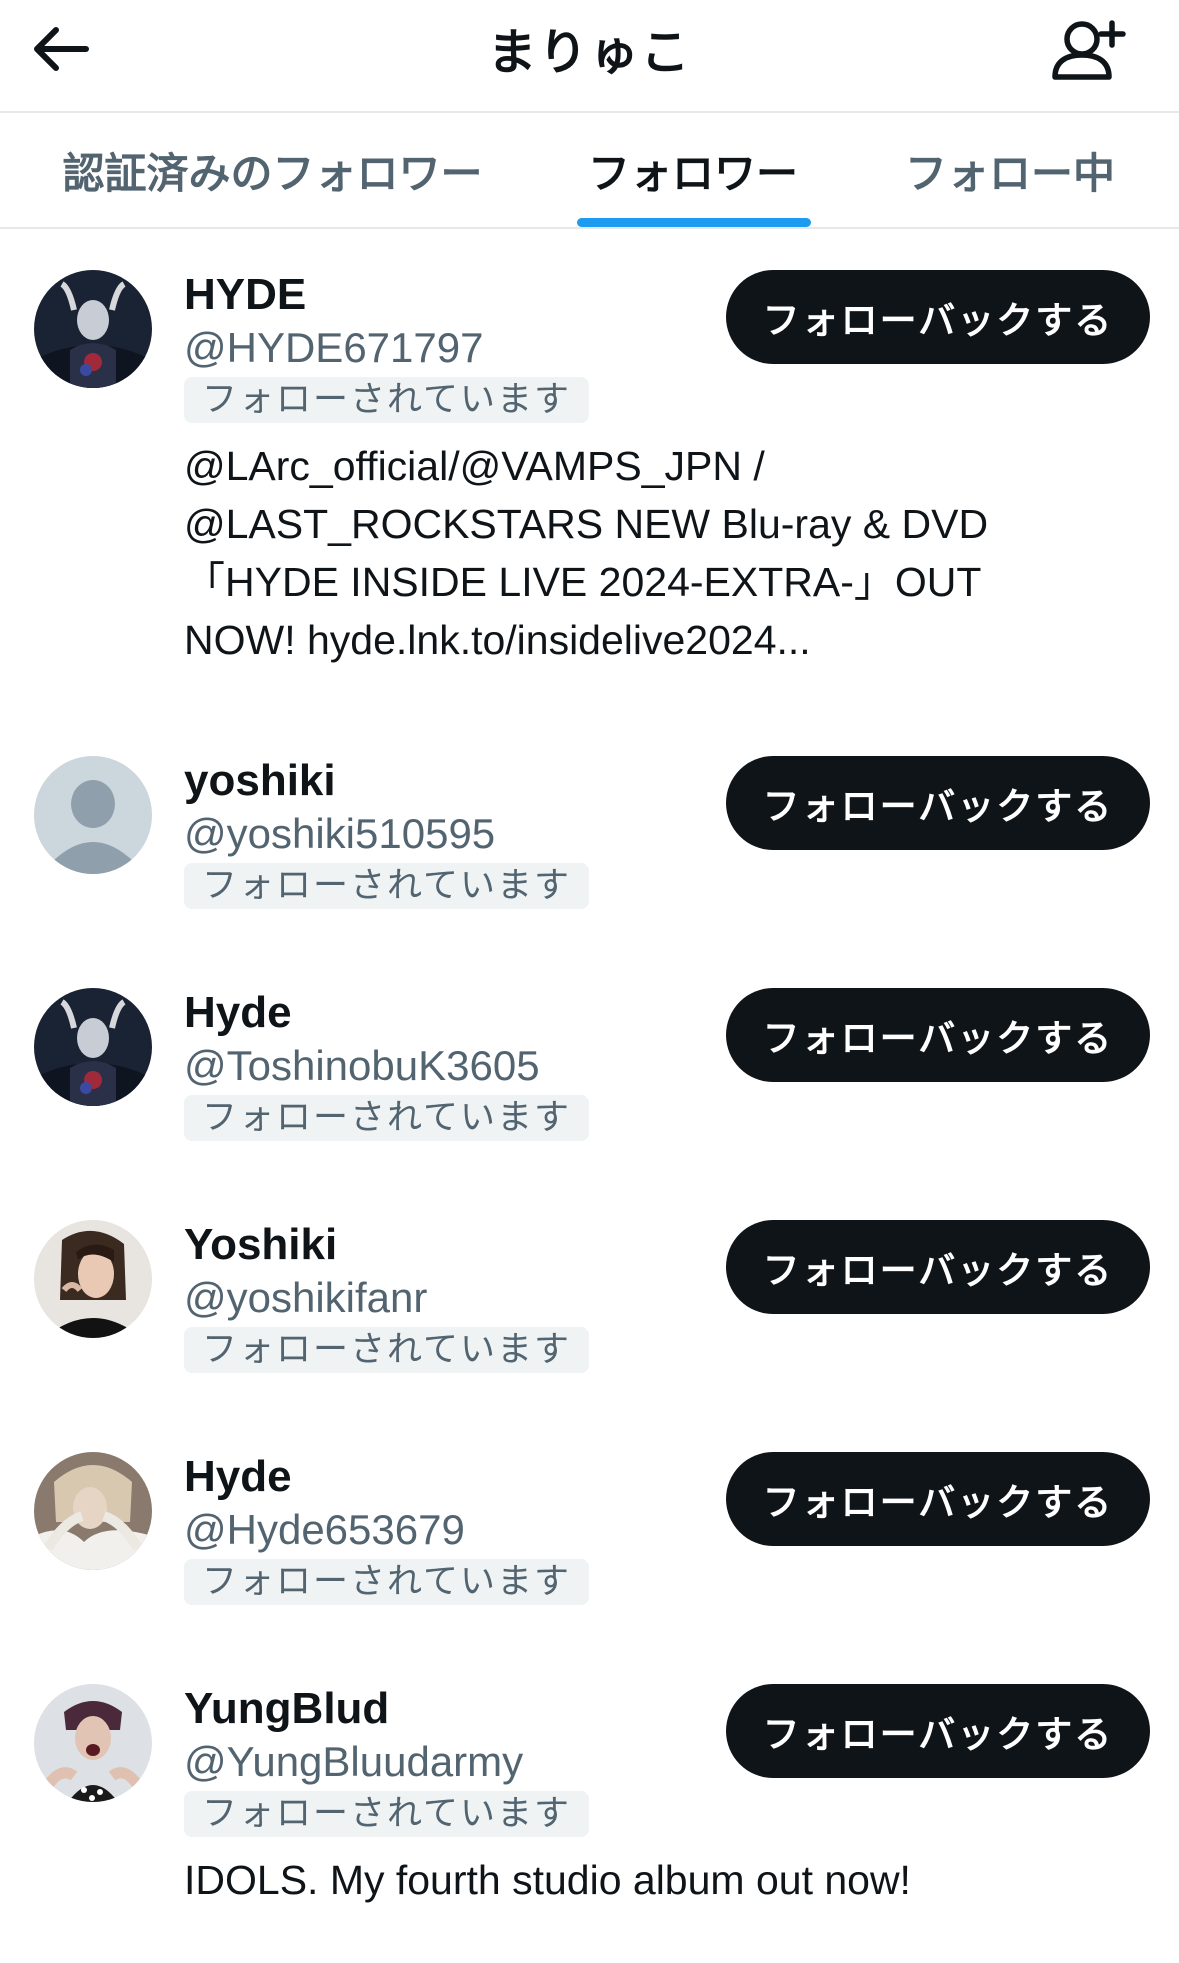 This screenshot has height=1963, width=1179. Describe the element at coordinates (694, 222) in the screenshot. I see `active-tab-indicator` at that location.